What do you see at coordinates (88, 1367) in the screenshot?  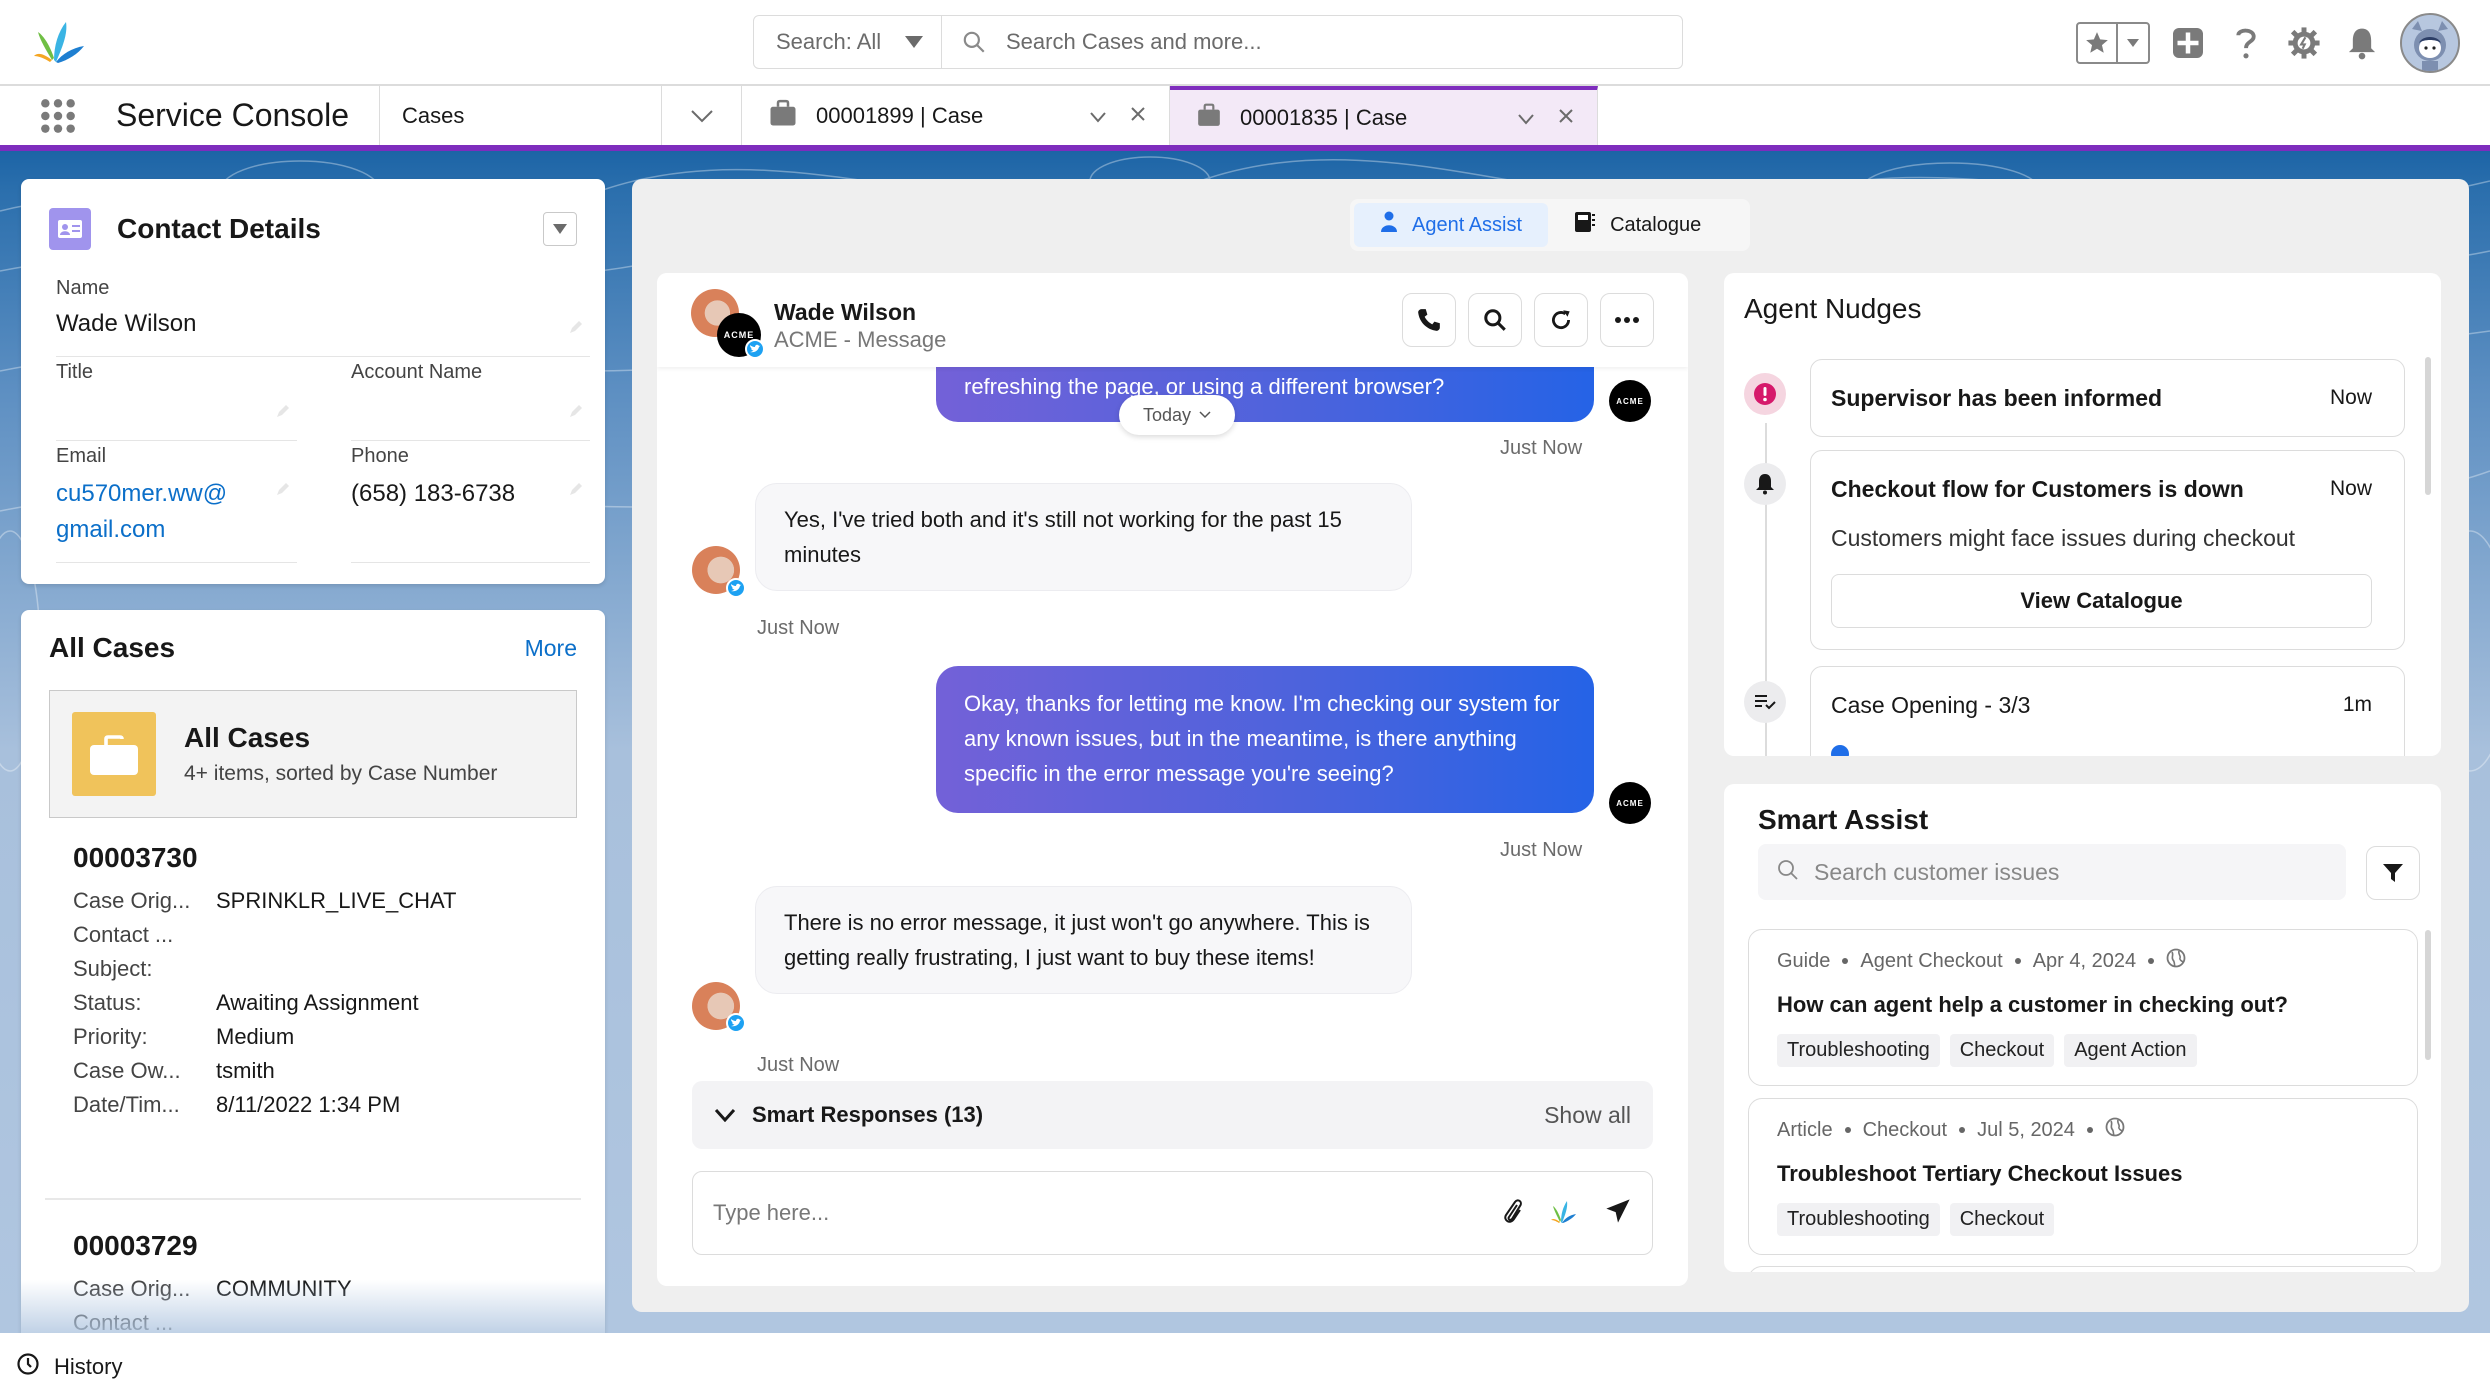 I see `history-label: History` at bounding box center [88, 1367].